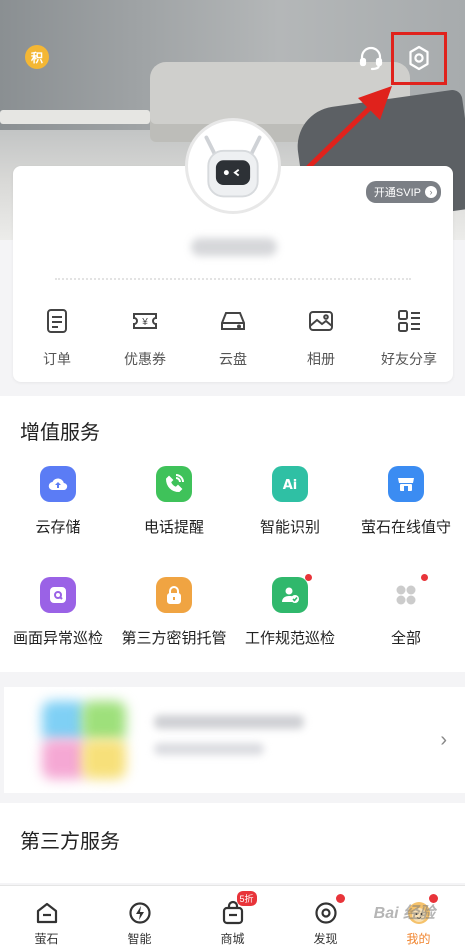 Image resolution: width=465 pixels, height=950 pixels. I want to click on points-badge: 积, so click(37, 57).